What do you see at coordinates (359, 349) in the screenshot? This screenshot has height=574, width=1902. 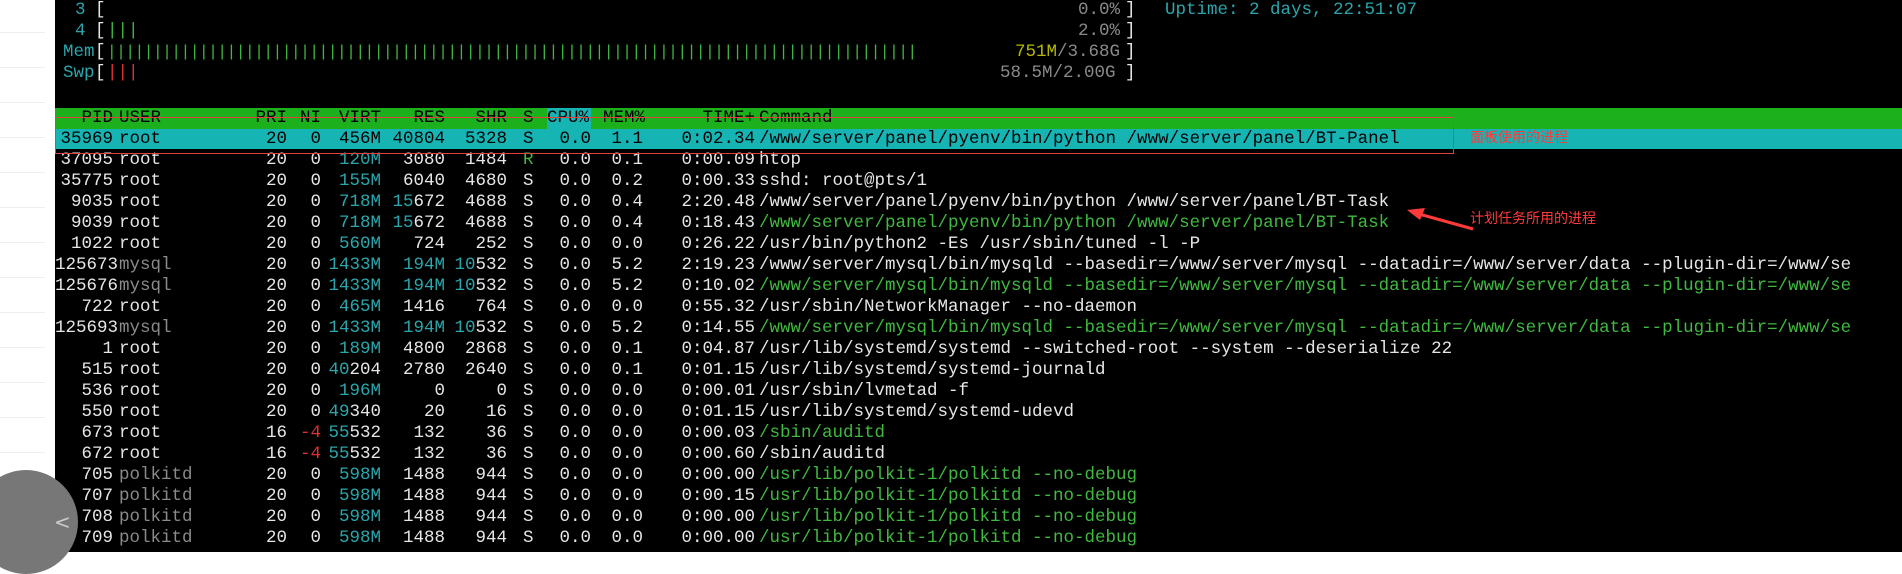 I see `virt-cell: 189M` at bounding box center [359, 349].